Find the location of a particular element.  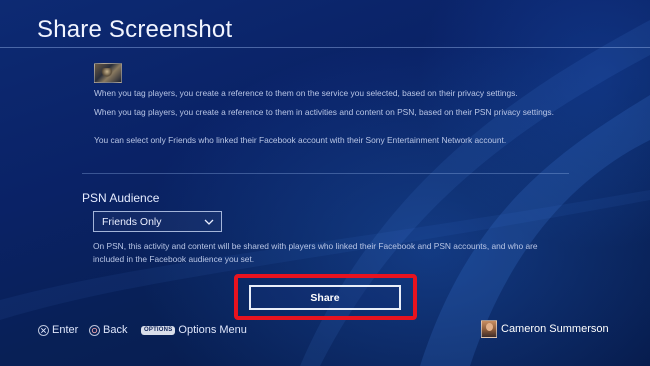

psn-audience-label: PSN Audience is located at coordinates (121, 198).